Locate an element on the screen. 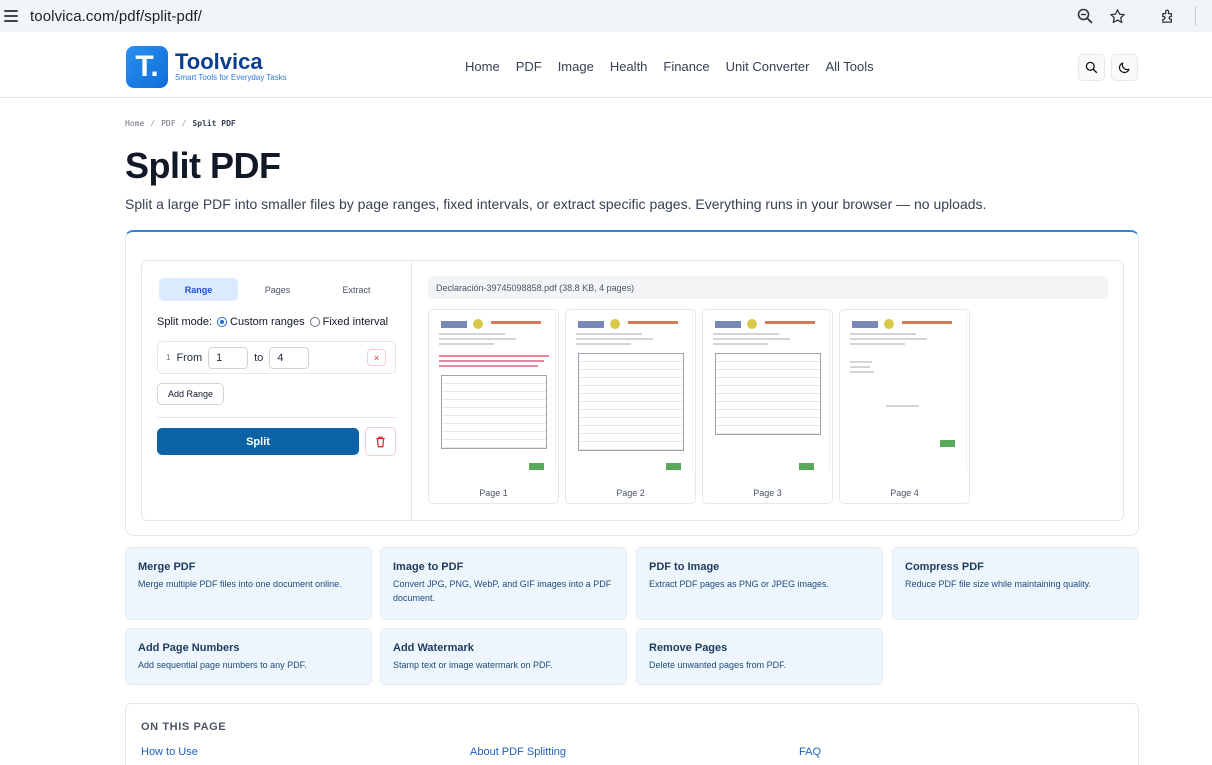 This screenshot has width=1212, height=765. toc-link-how-to-use: How to Use is located at coordinates (169, 752).